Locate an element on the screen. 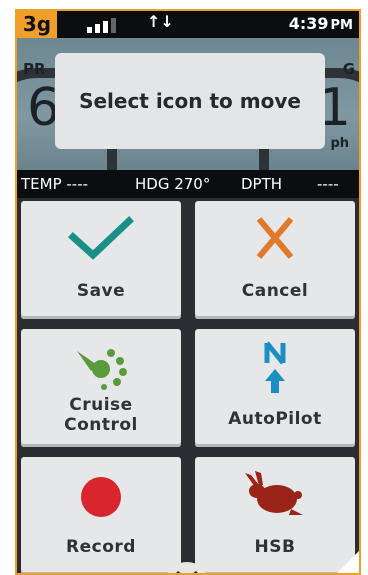 This screenshot has height=575, width=368. readout-bar: TEMP ---- HDG 270° DPTH ---- is located at coordinates (188, 184).